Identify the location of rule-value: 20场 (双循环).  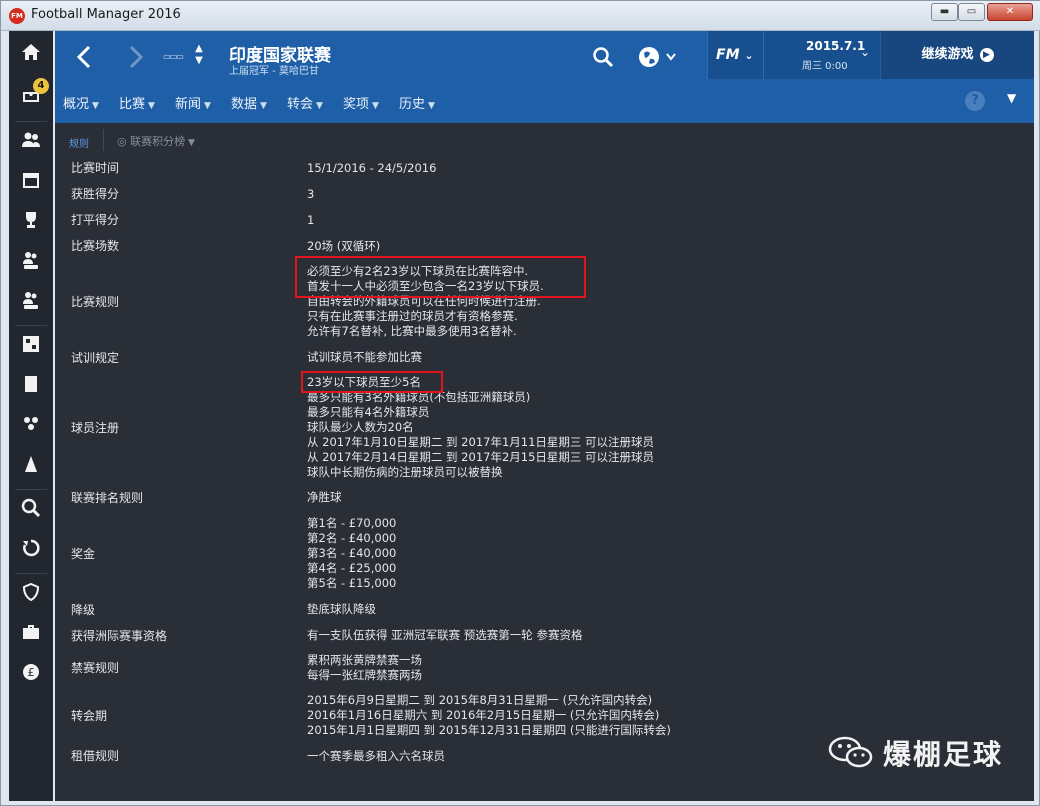
(344, 246).